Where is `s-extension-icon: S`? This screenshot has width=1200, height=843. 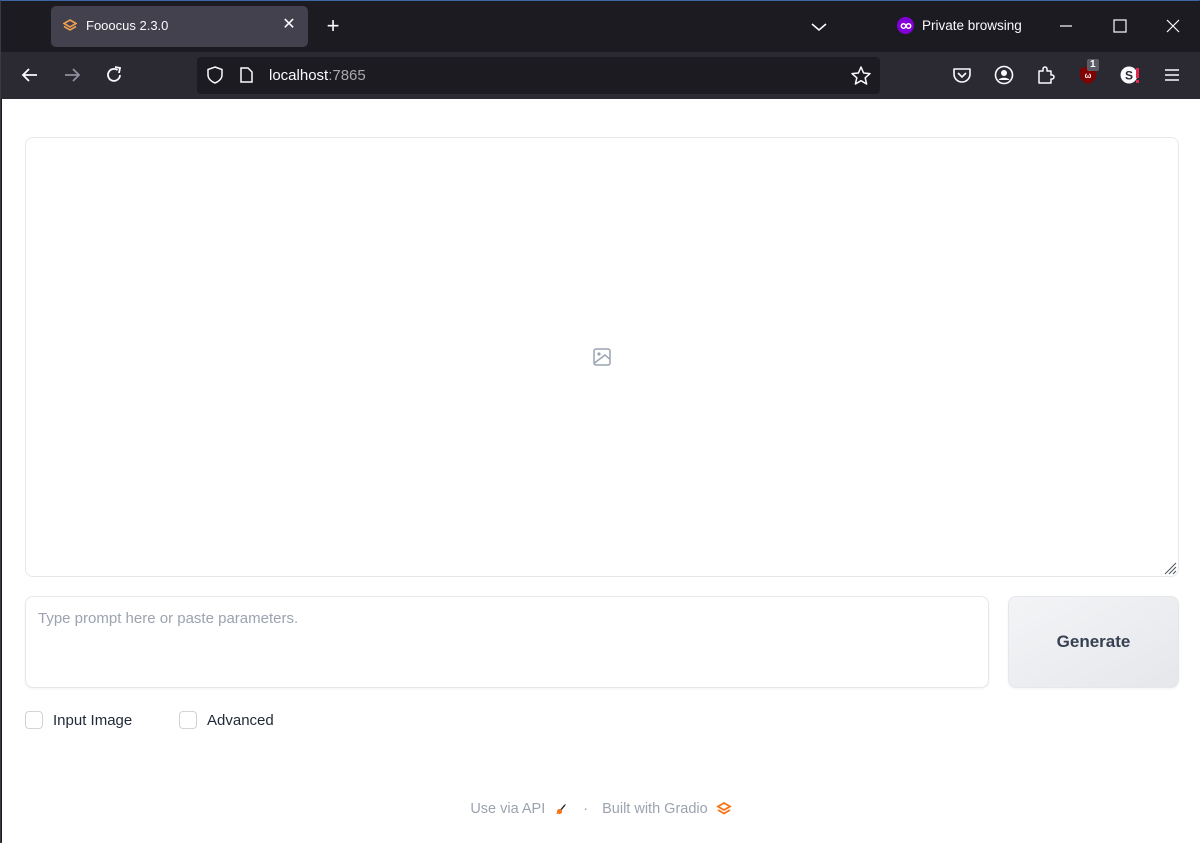
s-extension-icon: S is located at coordinates (1130, 75).